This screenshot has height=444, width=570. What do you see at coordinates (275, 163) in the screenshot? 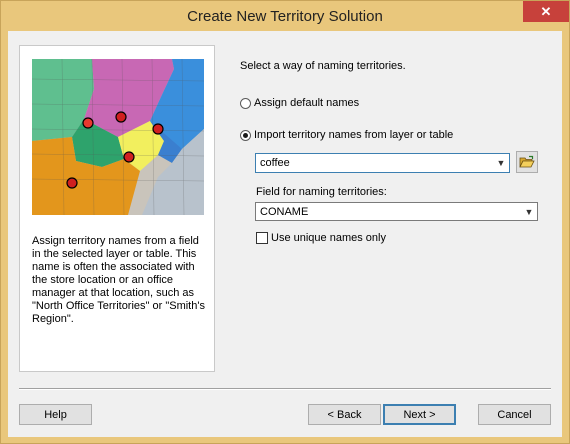
I see `layer-select-value: coffee` at bounding box center [275, 163].